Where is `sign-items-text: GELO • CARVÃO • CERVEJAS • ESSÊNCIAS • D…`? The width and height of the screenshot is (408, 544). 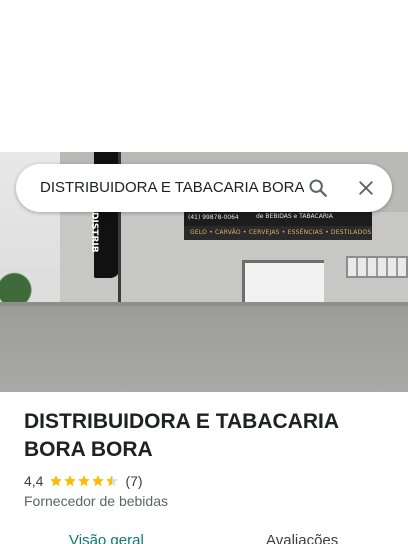
sign-items-text: GELO • CARVÃO • CERVEJAS • ESSÊNCIAS • D… is located at coordinates (281, 232).